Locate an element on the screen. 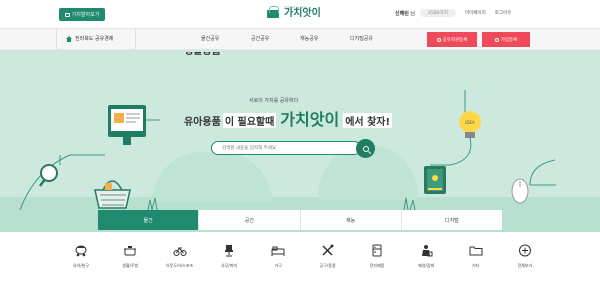 This screenshot has width=600, height=295. join-button: 가입등록 is located at coordinates (506, 39).